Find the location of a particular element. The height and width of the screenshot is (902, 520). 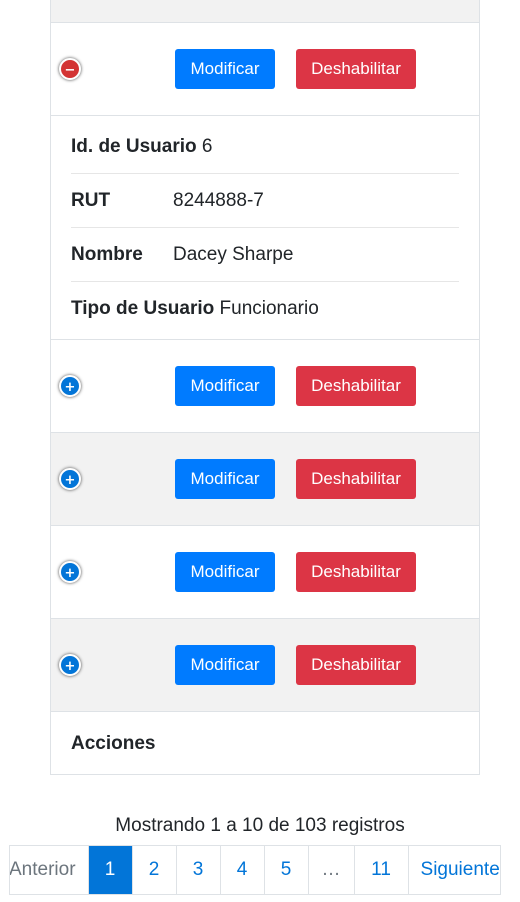

pagination: Anterior 1 2 3 4 5 … 11 Siguiente is located at coordinates (255, 870).